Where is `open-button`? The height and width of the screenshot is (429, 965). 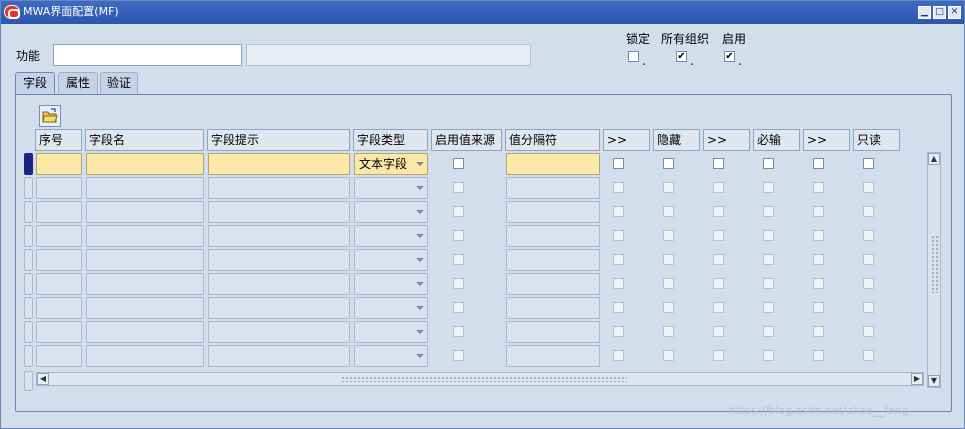
open-button is located at coordinates (50, 116).